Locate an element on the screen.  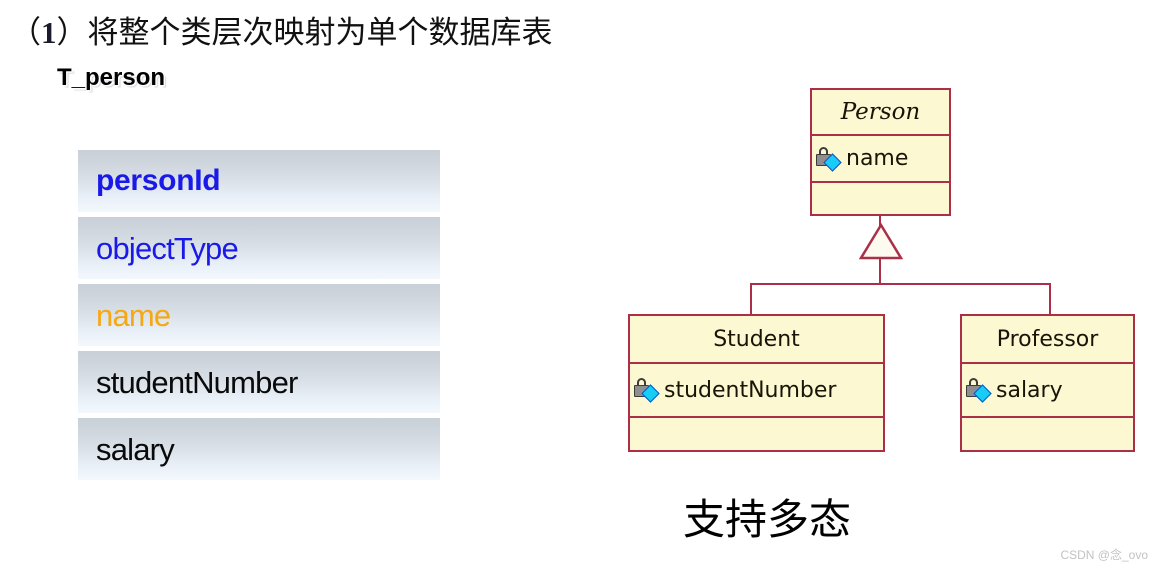
uml-operations-compartment-professor is located at coordinates (1047, 434).